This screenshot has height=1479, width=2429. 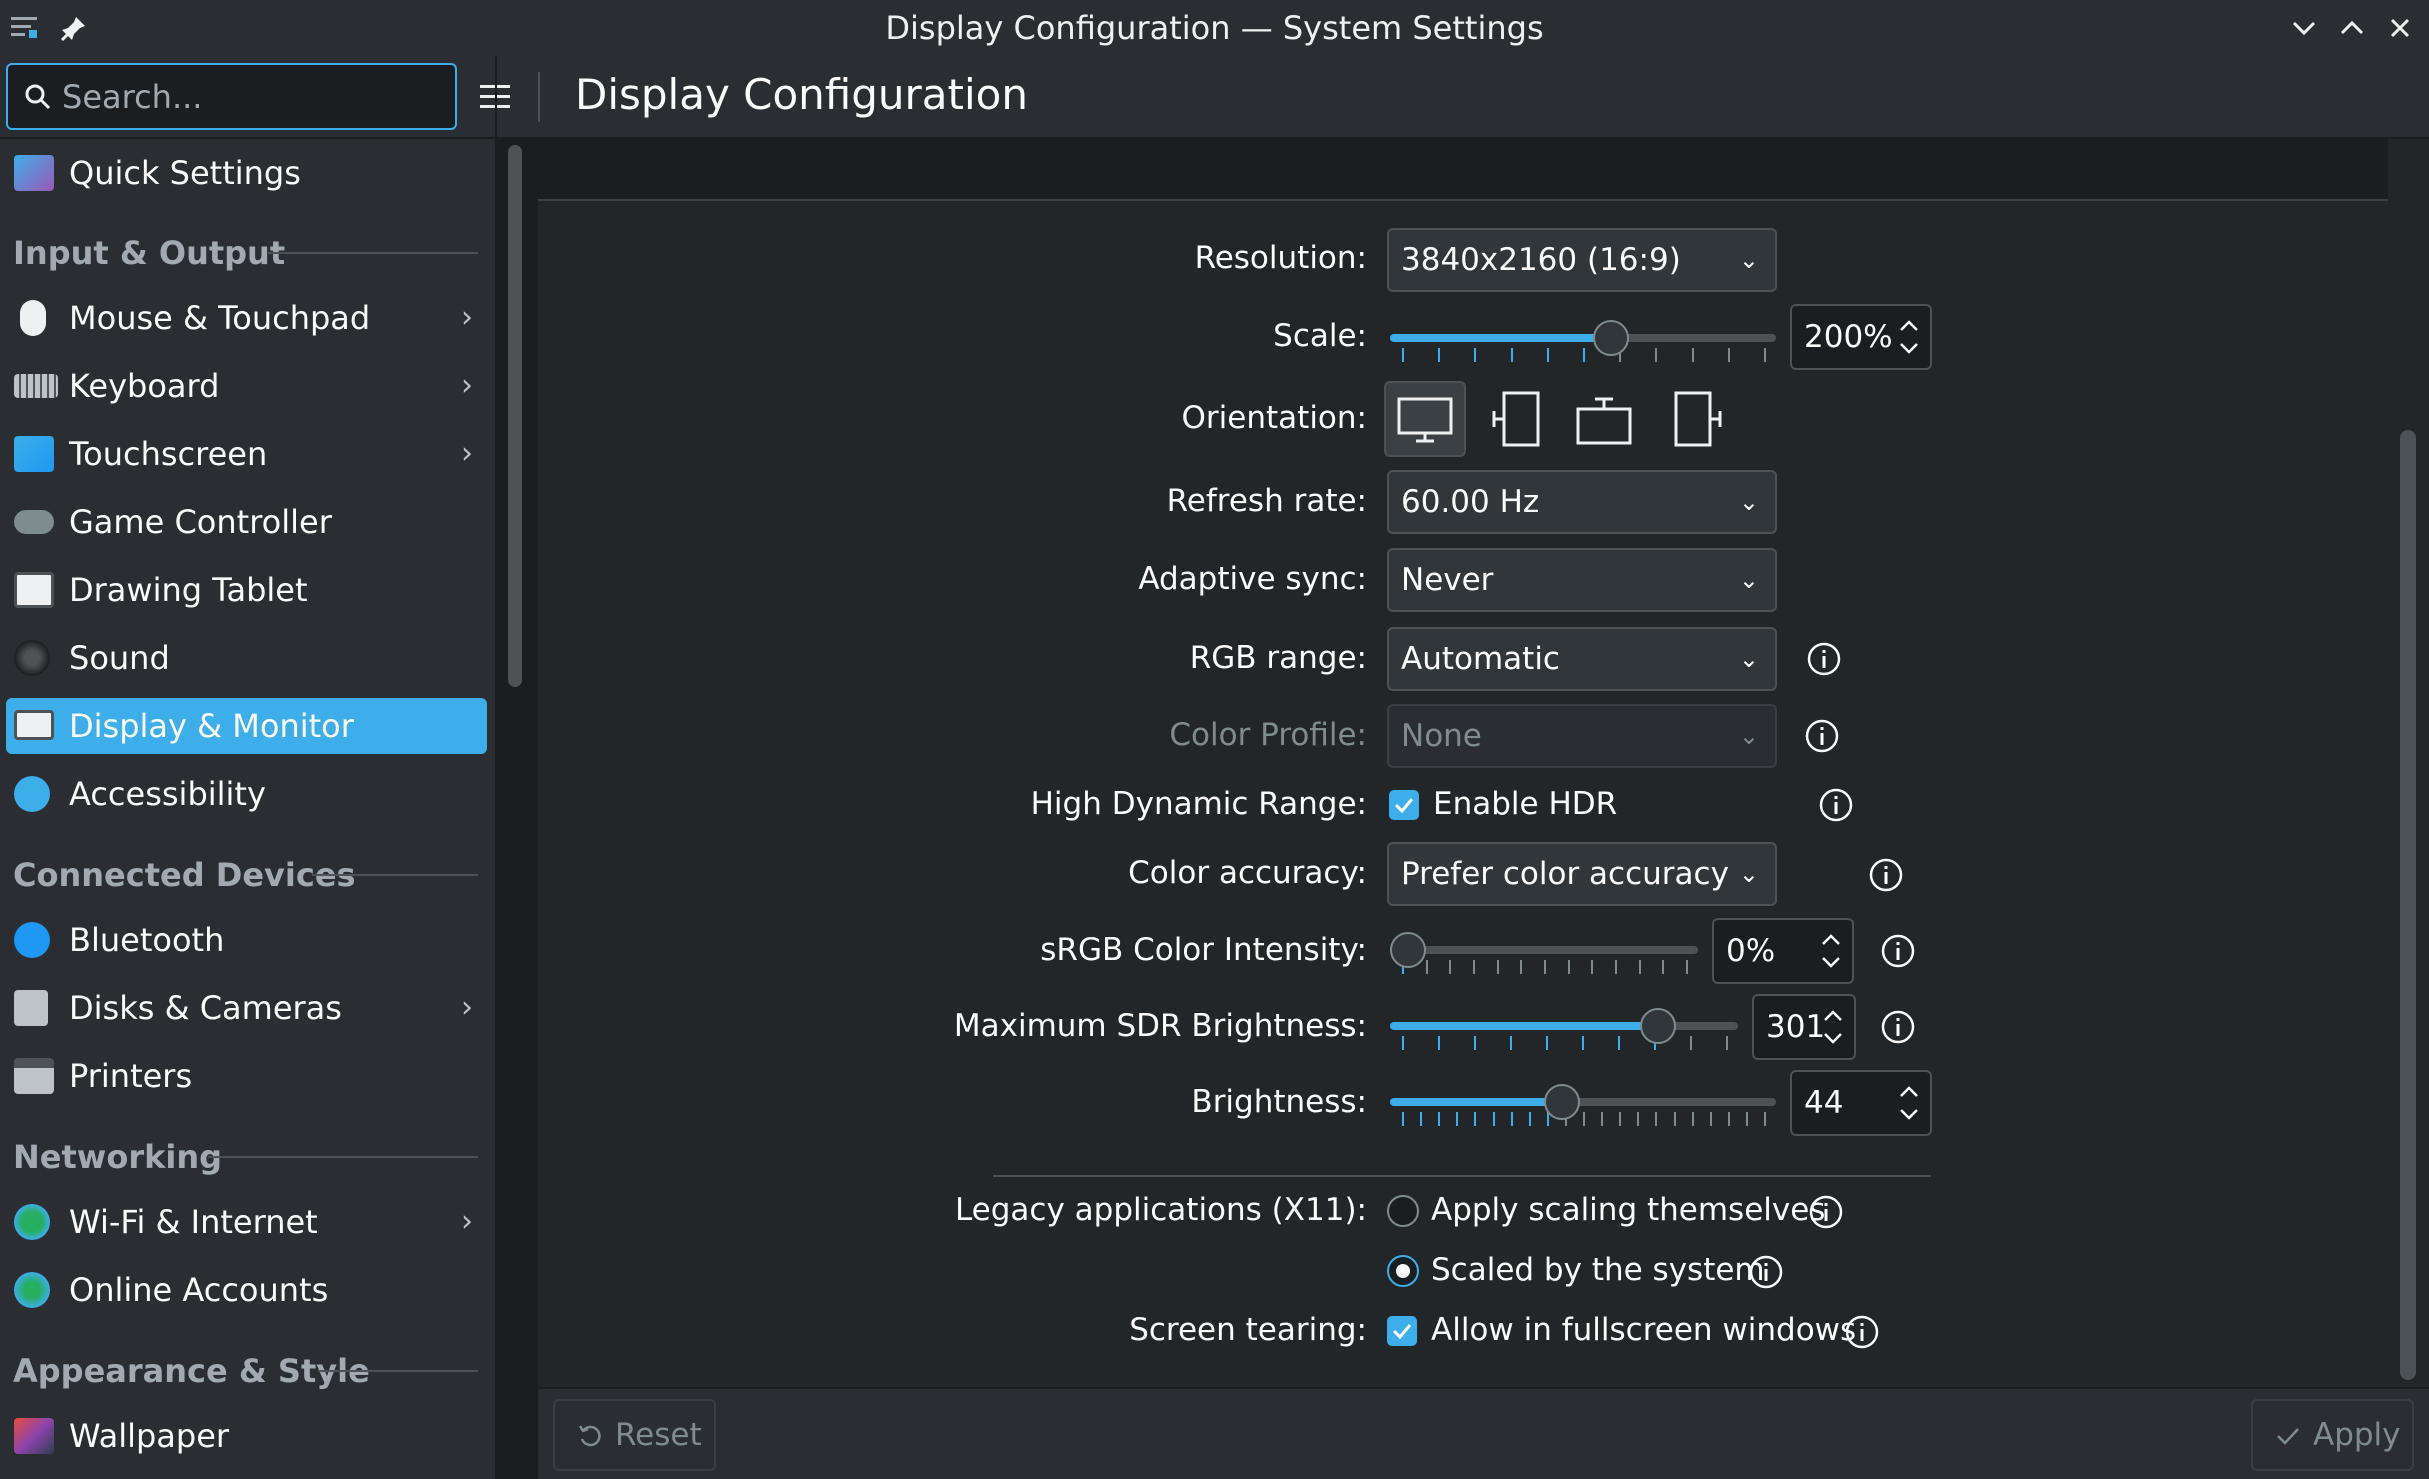 What do you see at coordinates (1564, 1029) in the screenshot?
I see `max-sdr-brightness-slider` at bounding box center [1564, 1029].